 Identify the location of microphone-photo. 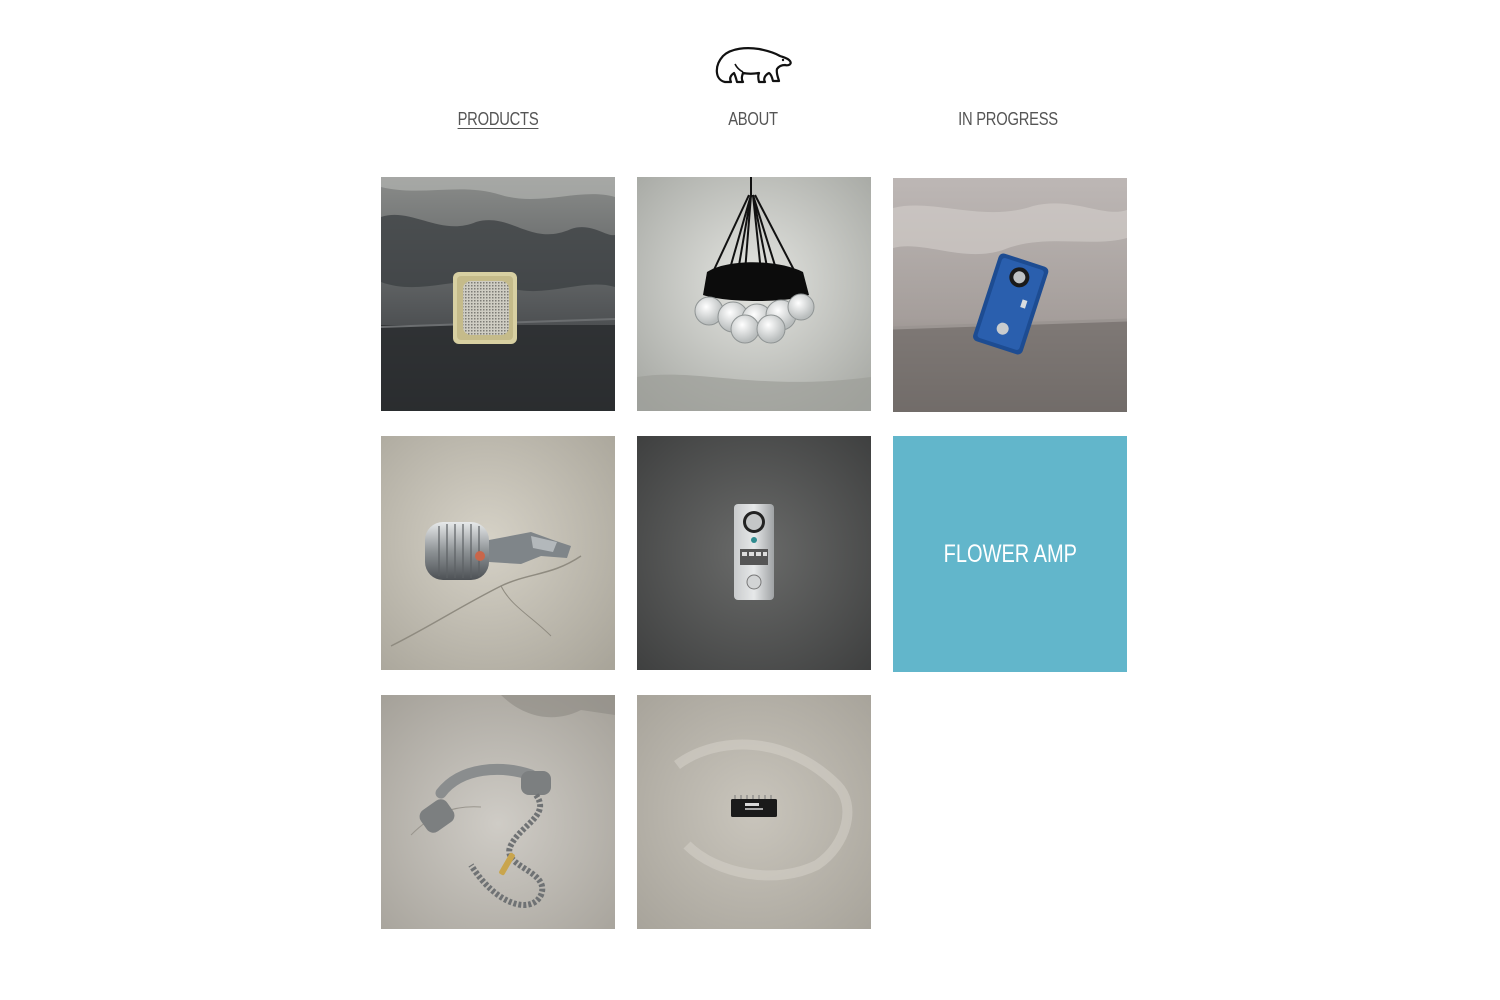
(498, 553).